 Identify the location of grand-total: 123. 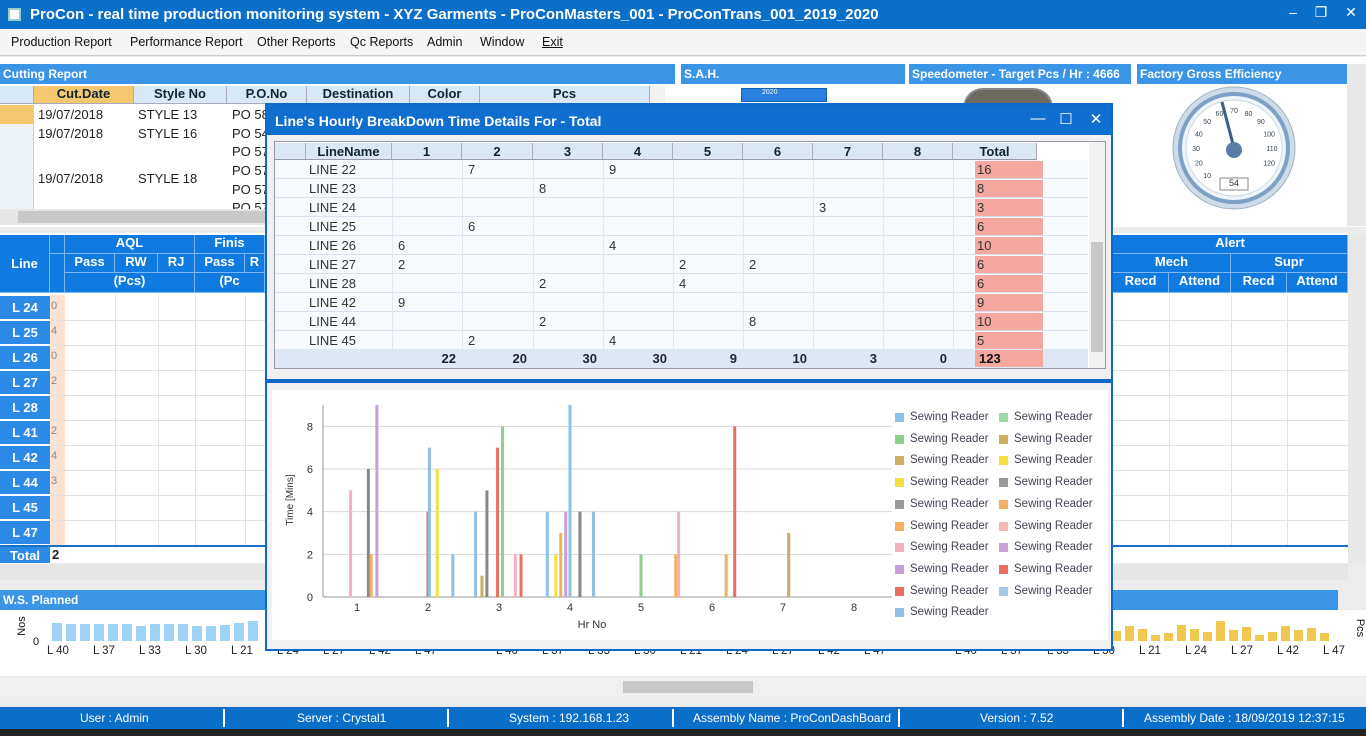
(990, 358).